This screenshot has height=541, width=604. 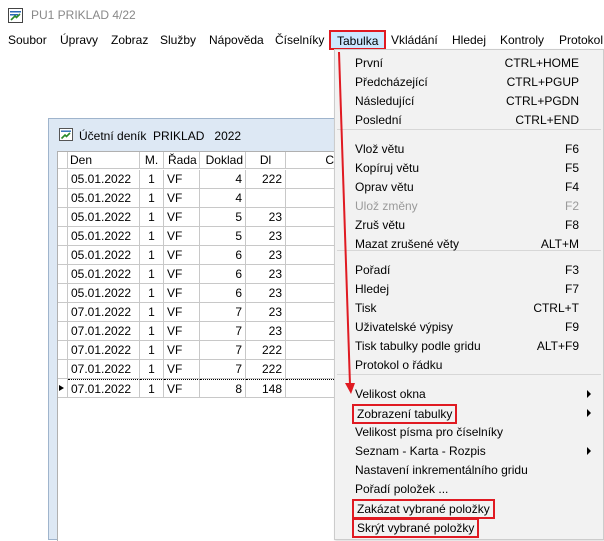 What do you see at coordinates (469, 40) in the screenshot?
I see `menu-hledej: Hledej` at bounding box center [469, 40].